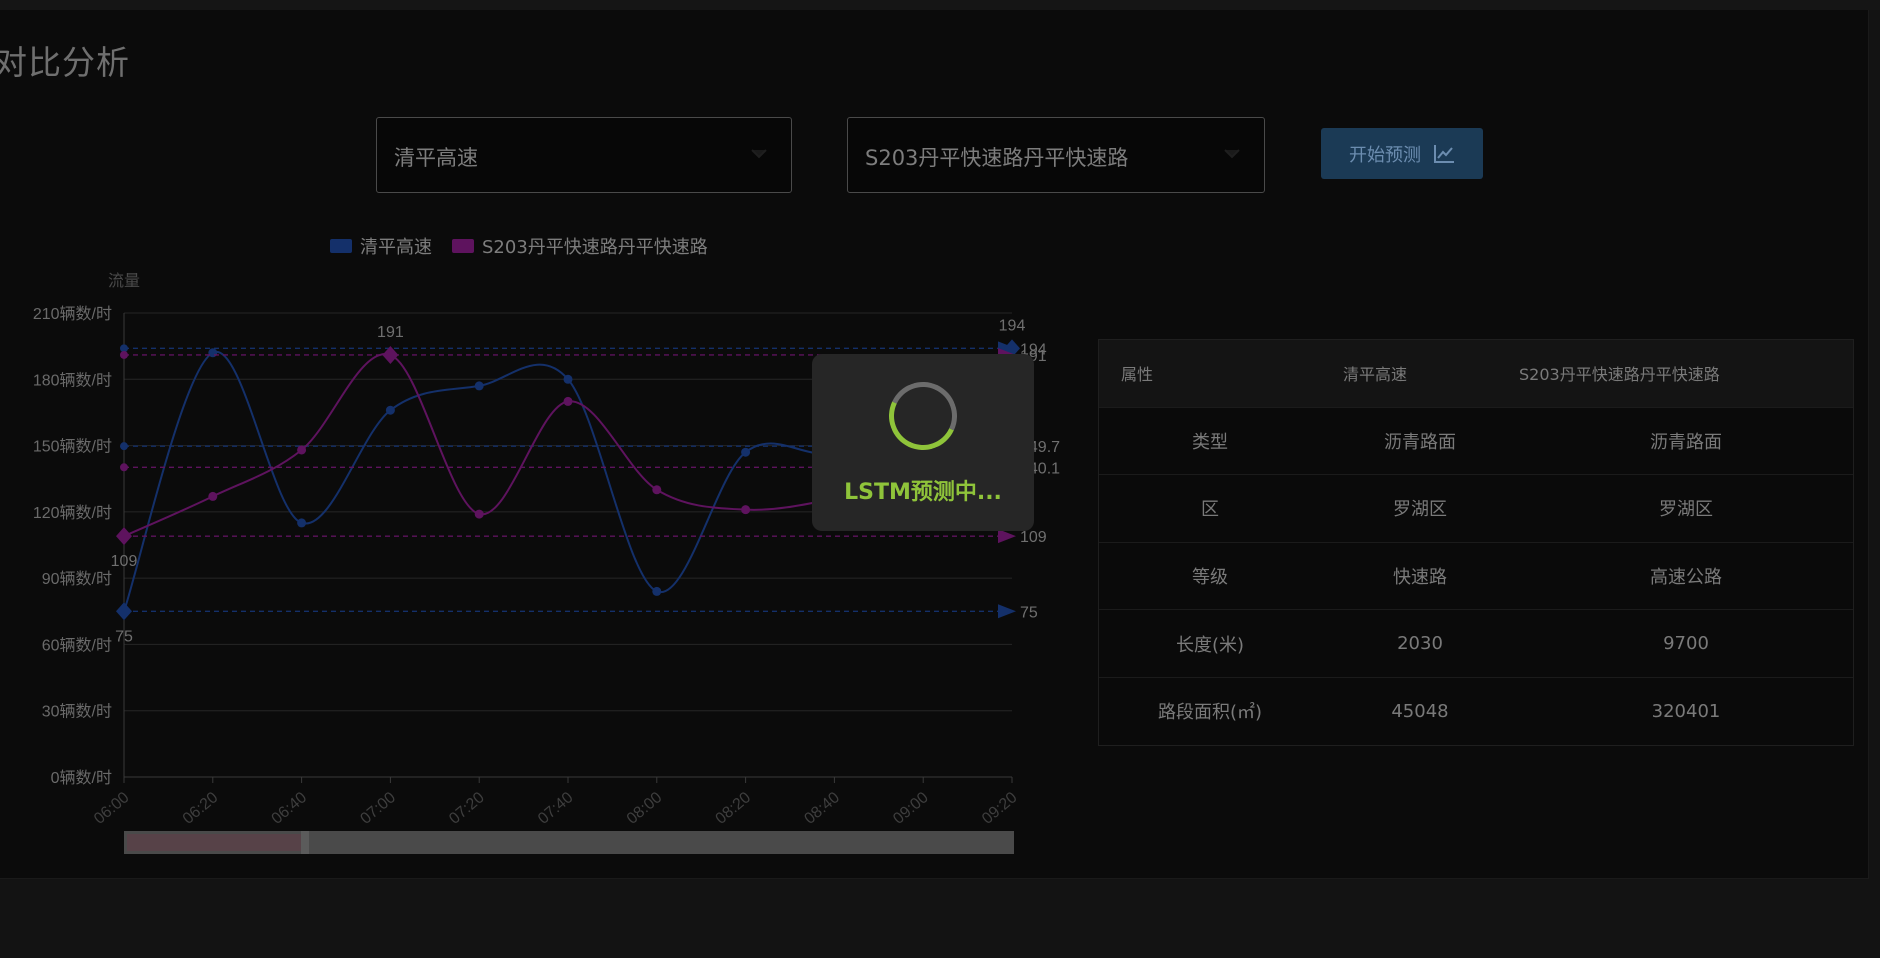 Image resolution: width=1880 pixels, height=958 pixels. Describe the element at coordinates (463, 246) in the screenshot. I see `legend-swatch-road-b` at that location.